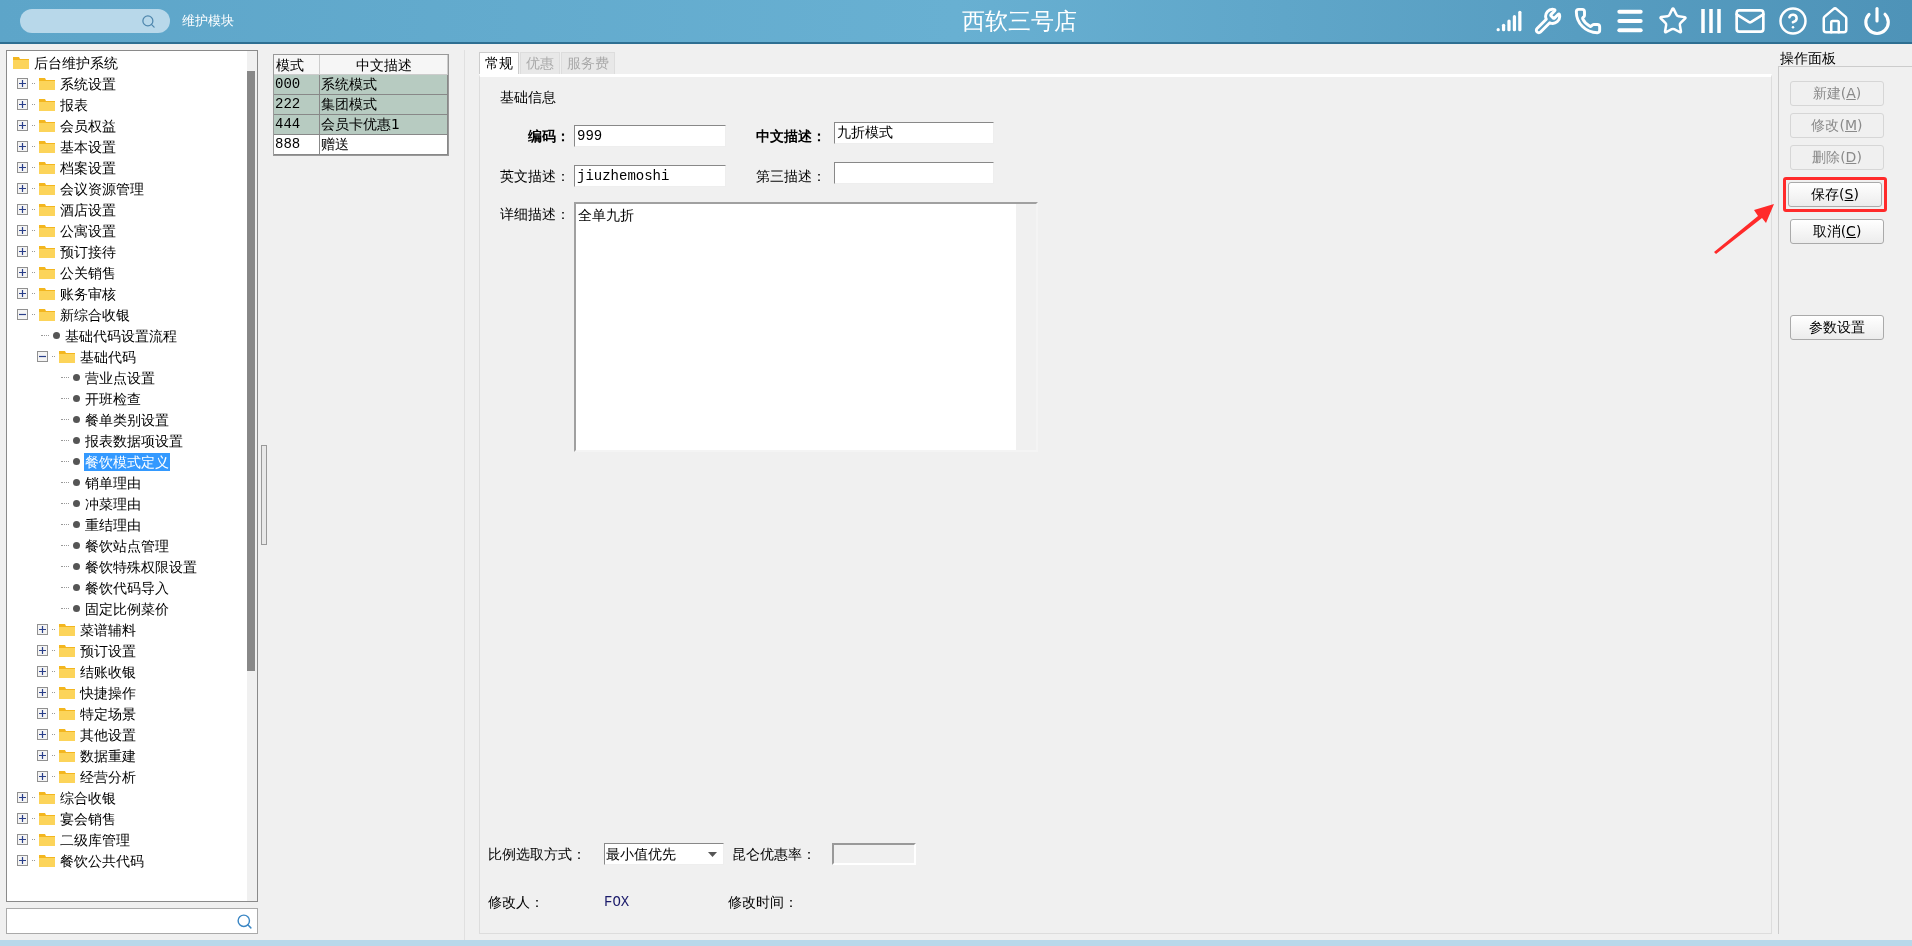 This screenshot has width=1912, height=946. I want to click on tree-item: 结账收银, so click(108, 671).